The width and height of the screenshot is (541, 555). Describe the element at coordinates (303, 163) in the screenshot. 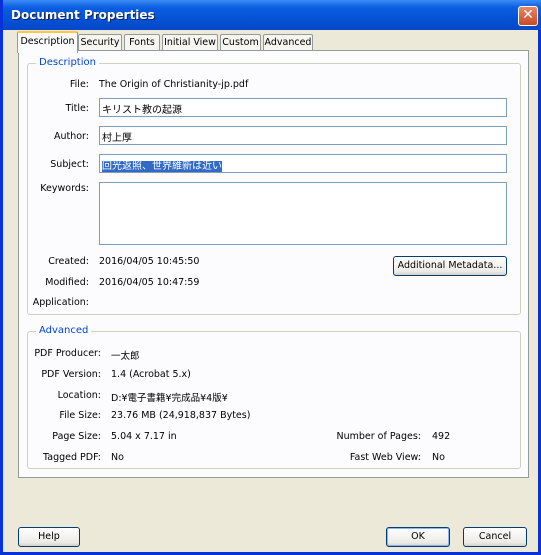

I see `subject-field: 回光返照、世界維新は近い` at that location.